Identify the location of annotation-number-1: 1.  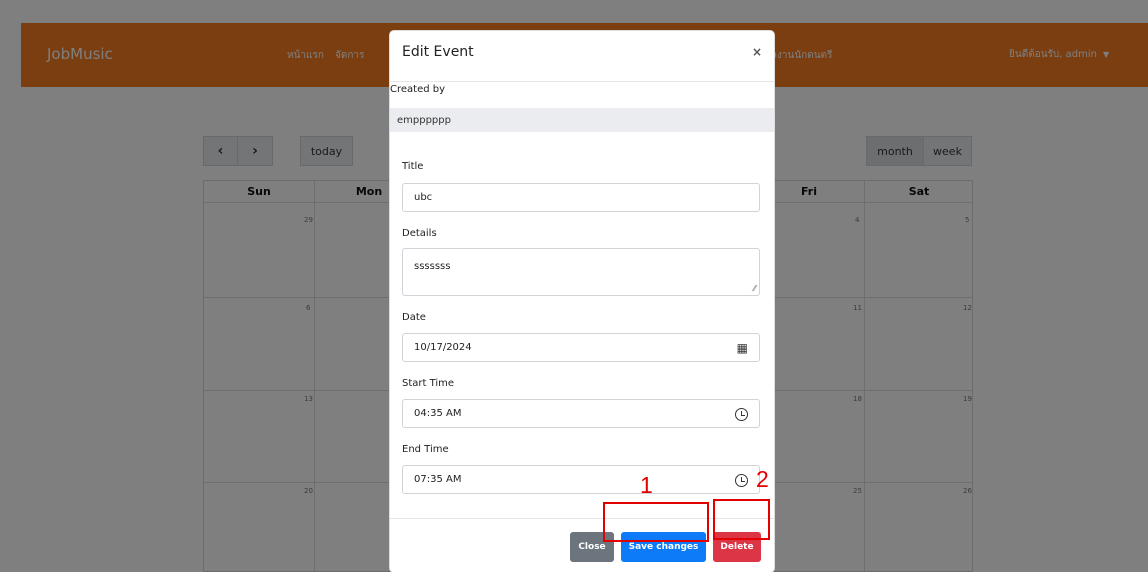
(646, 485).